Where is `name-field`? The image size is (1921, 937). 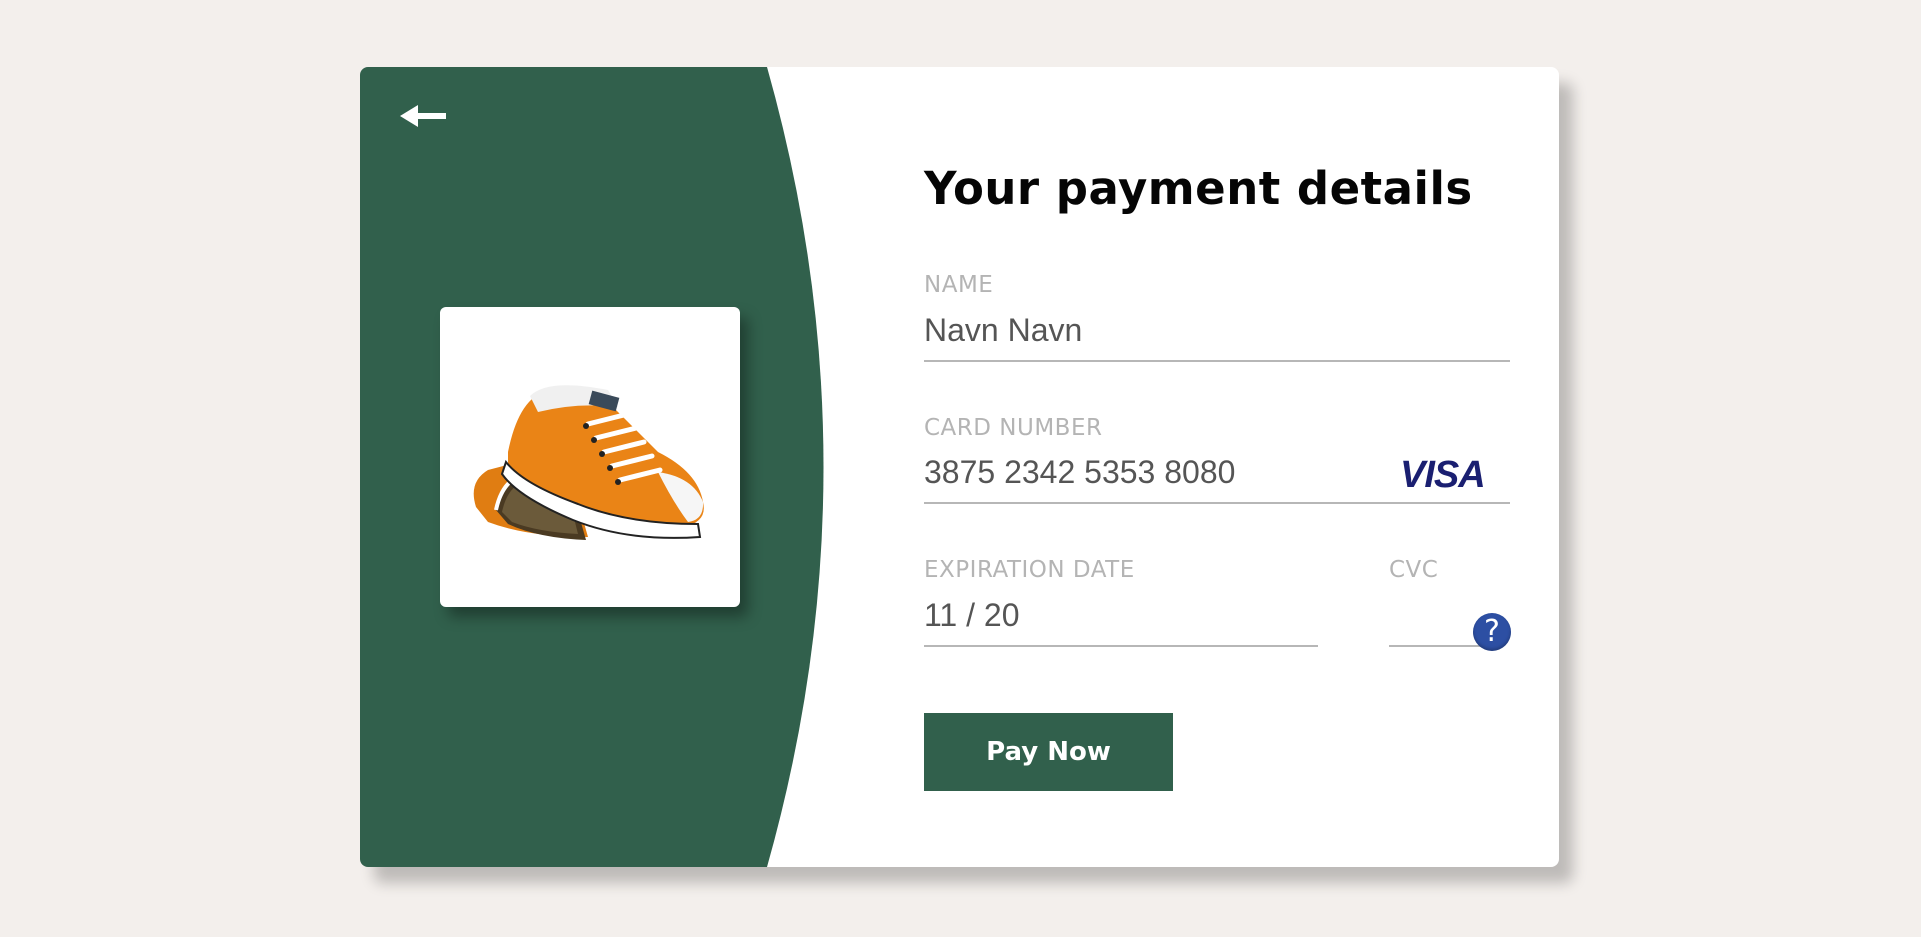 name-field is located at coordinates (1217, 336).